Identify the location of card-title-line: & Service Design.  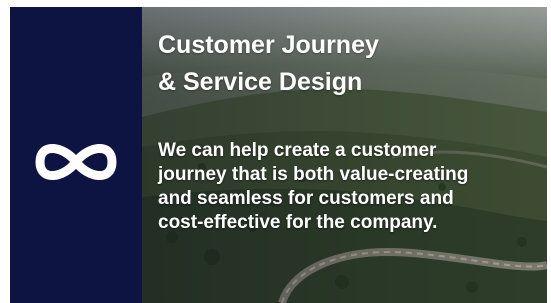
(260, 82).